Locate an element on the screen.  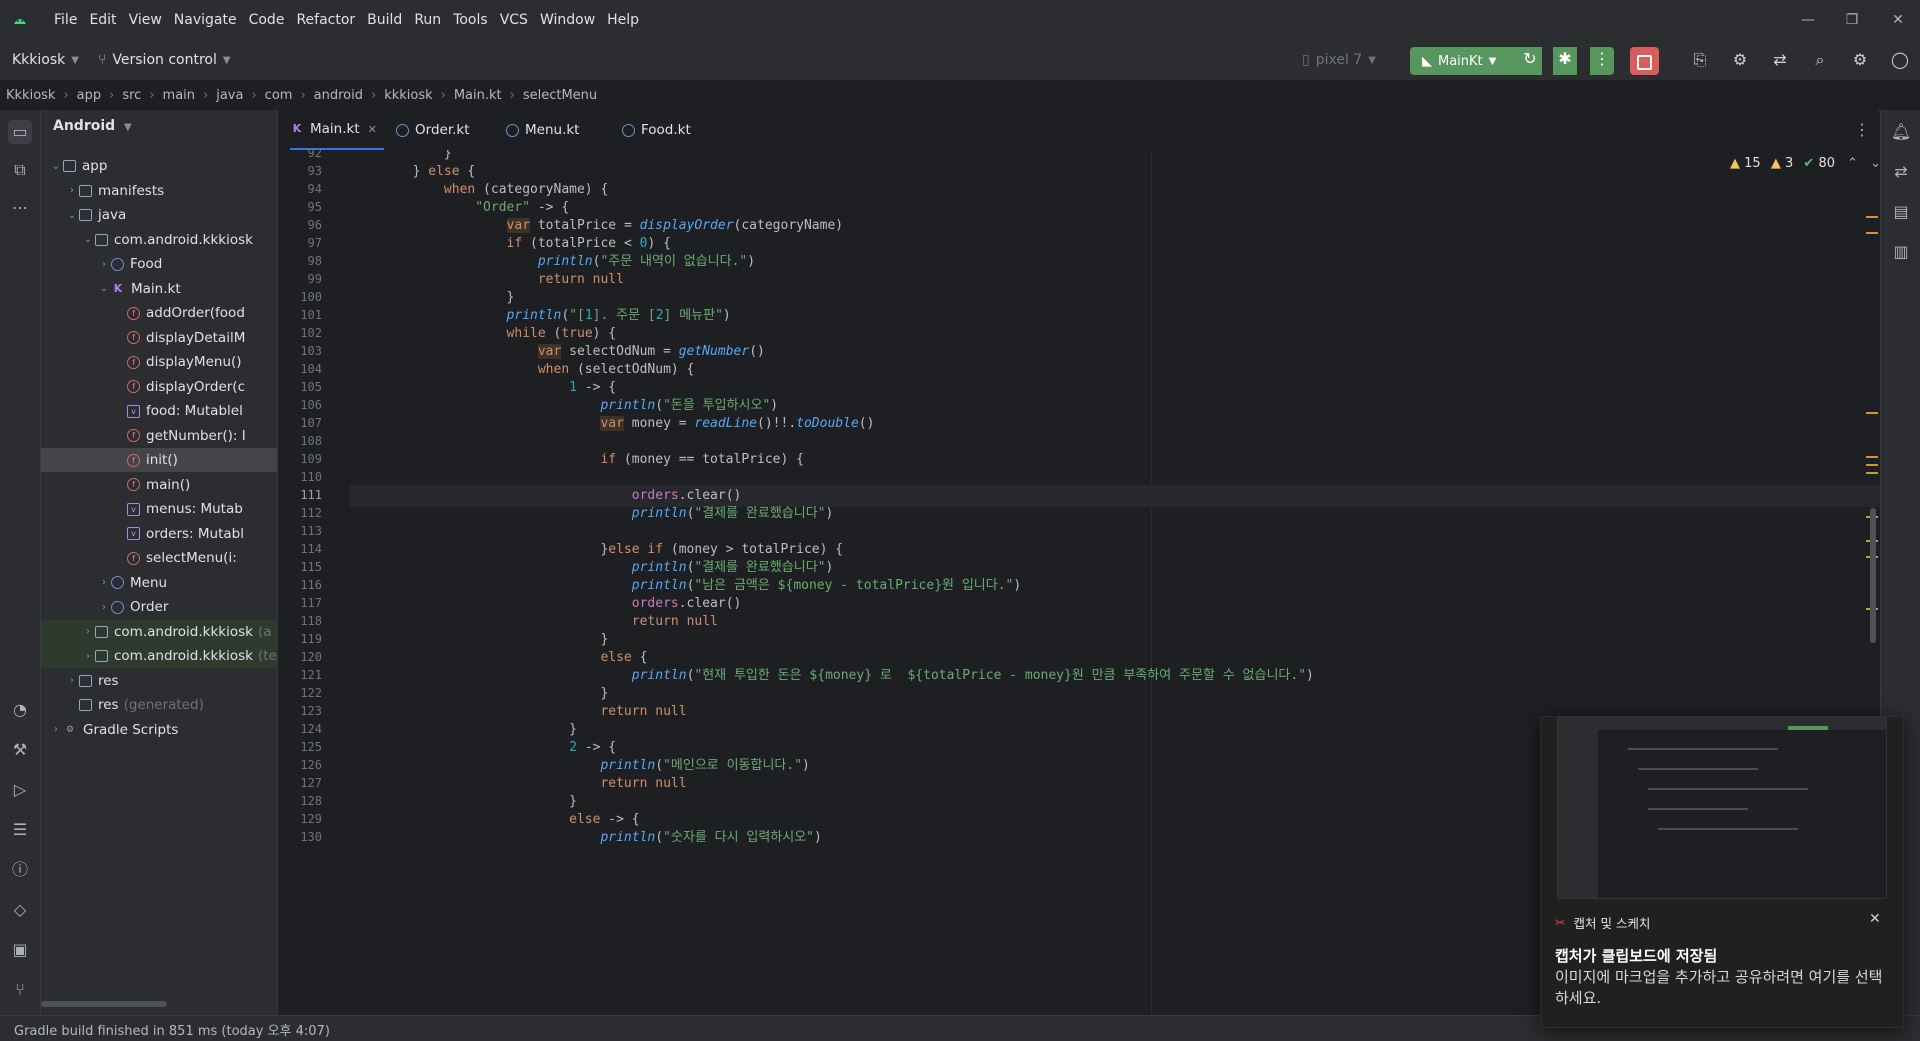
menu-tools: Tools is located at coordinates (470, 20).